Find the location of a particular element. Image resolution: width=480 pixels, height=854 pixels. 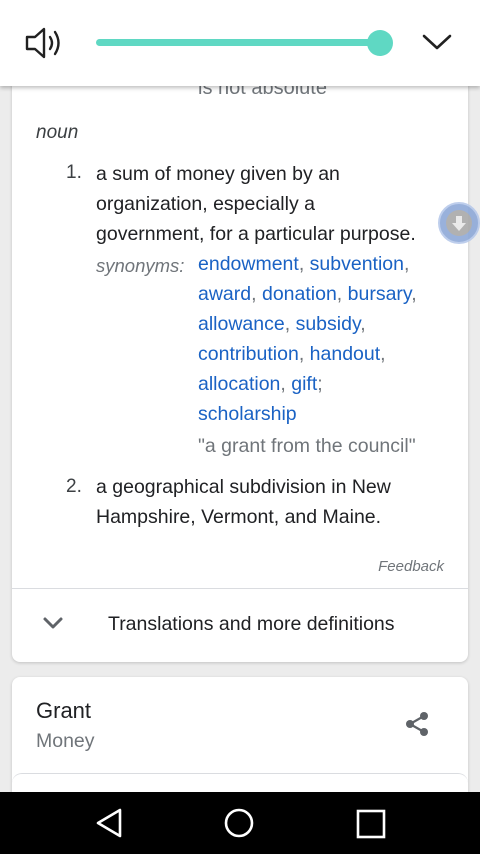

definition-line: government, for a particular purpose. is located at coordinates (256, 234).